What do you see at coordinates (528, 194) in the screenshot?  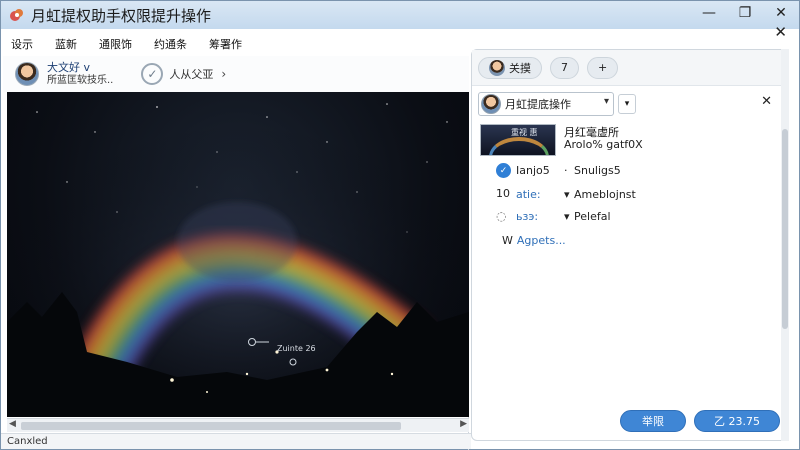 I see `option-key: atie:` at bounding box center [528, 194].